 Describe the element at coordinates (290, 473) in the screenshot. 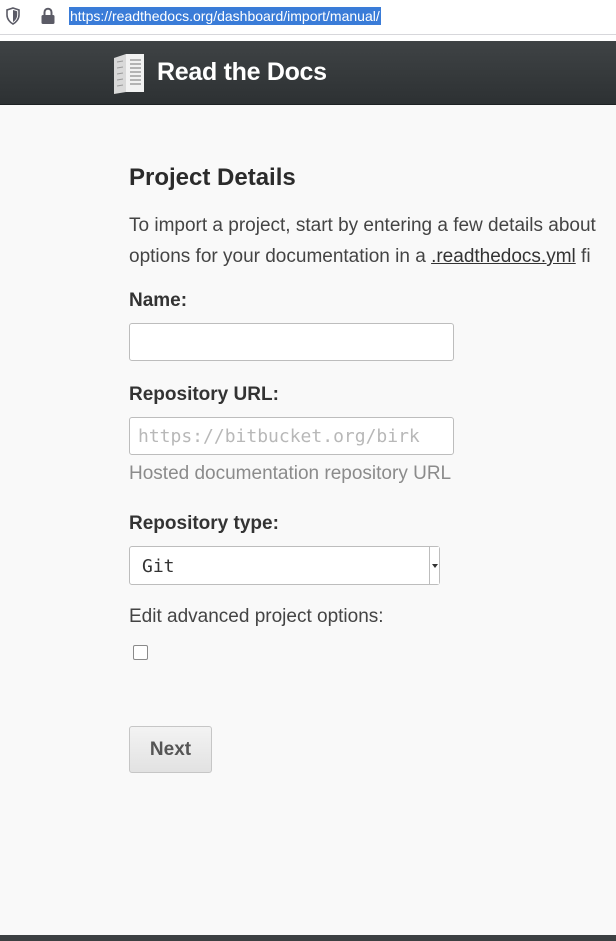

I see `repository-url-help: Hosted documentation repository URL` at that location.